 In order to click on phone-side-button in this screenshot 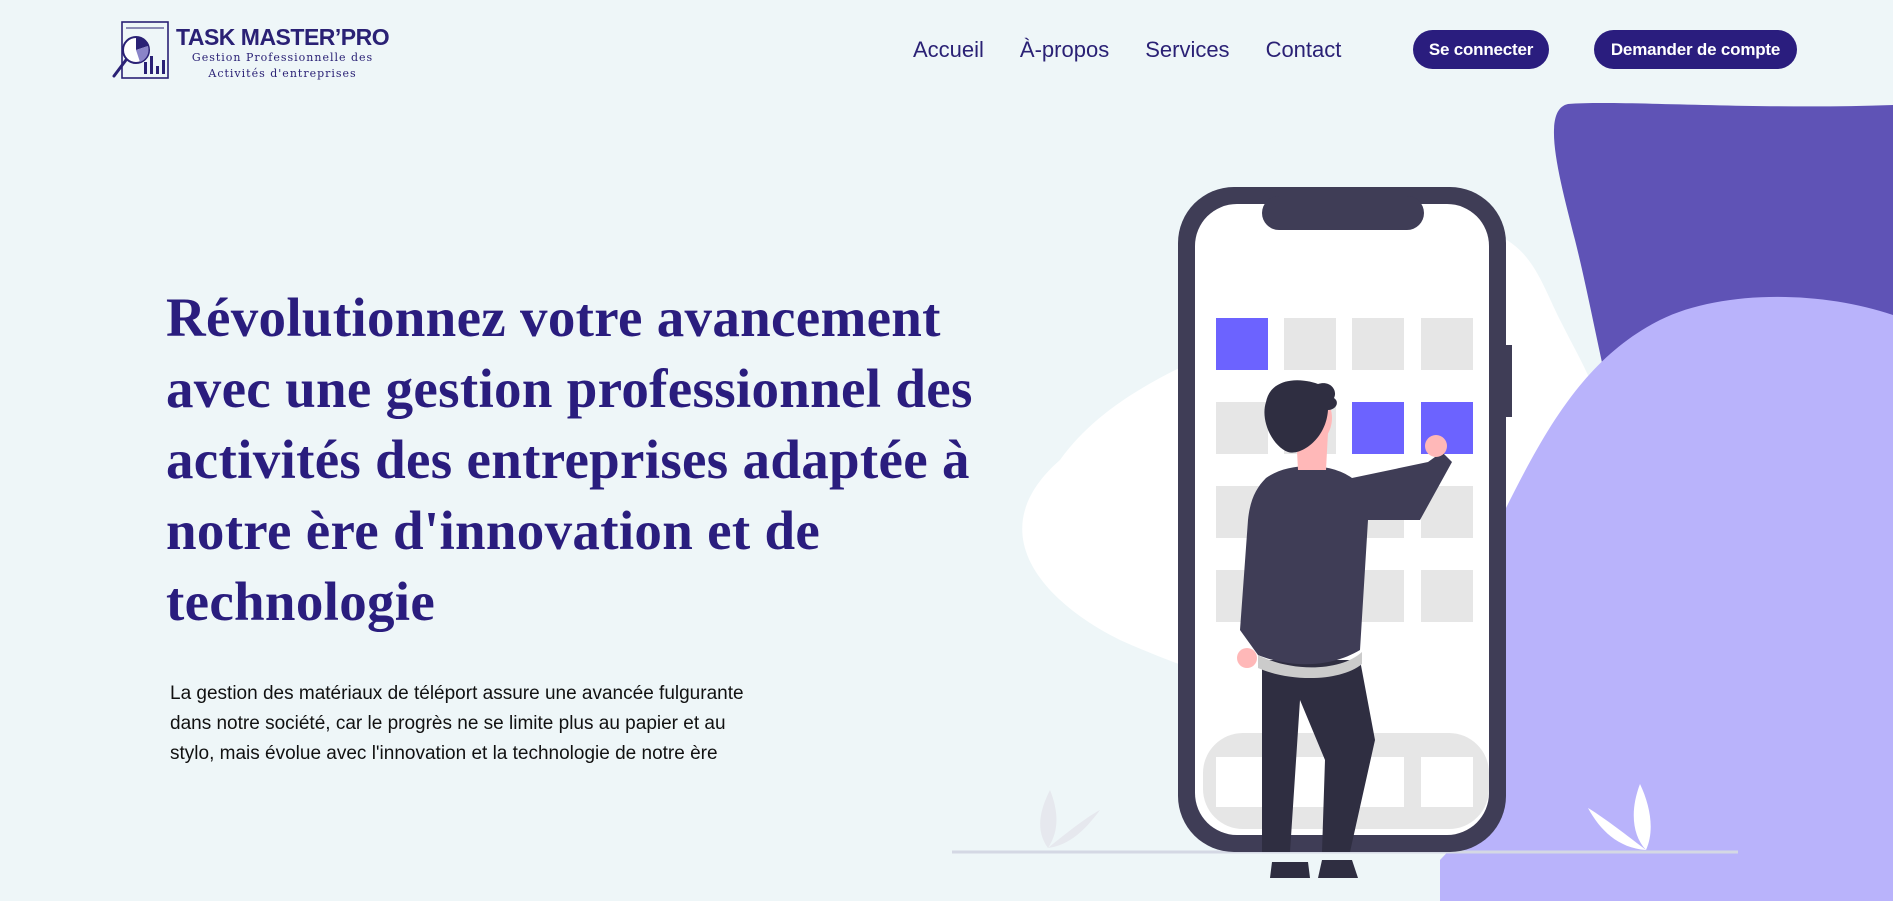, I will do `click(1509, 381)`.